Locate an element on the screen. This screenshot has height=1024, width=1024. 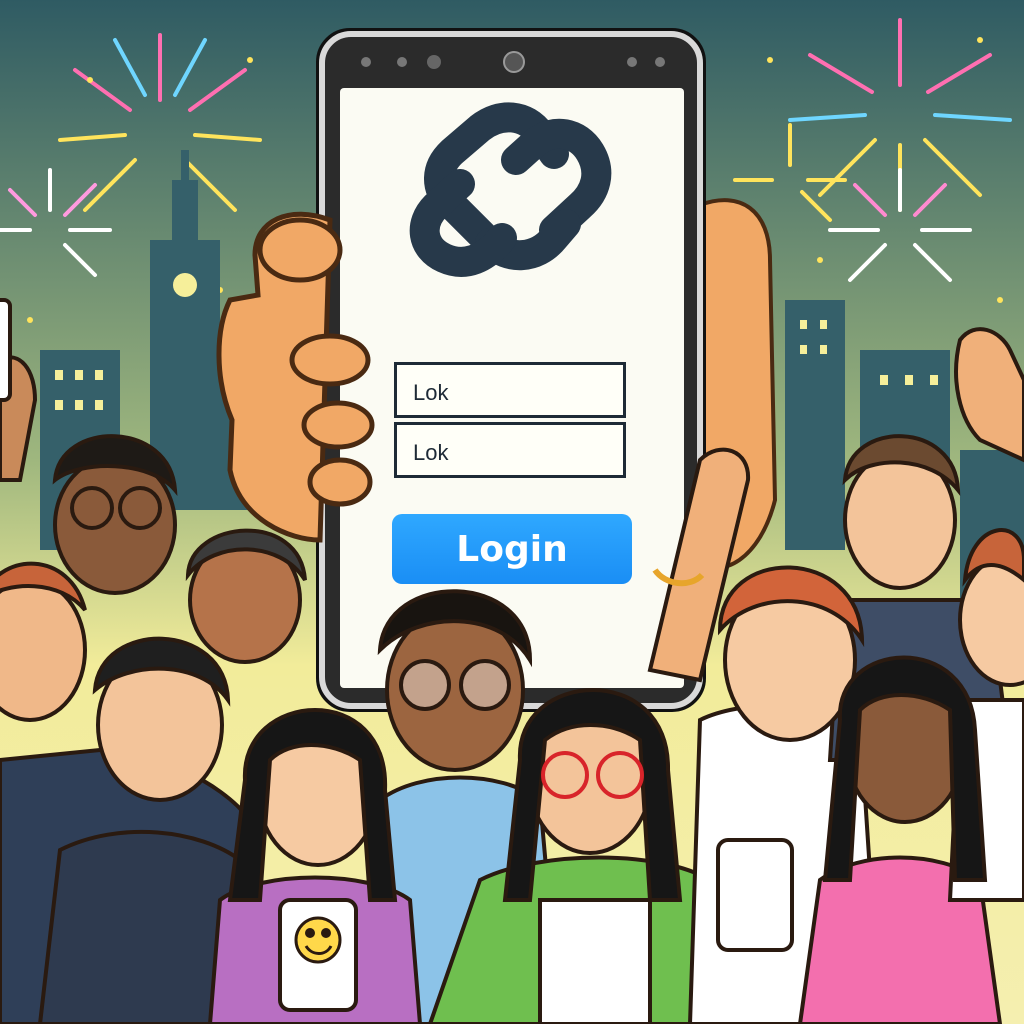
login-button-label: Login is located at coordinates (512, 549).